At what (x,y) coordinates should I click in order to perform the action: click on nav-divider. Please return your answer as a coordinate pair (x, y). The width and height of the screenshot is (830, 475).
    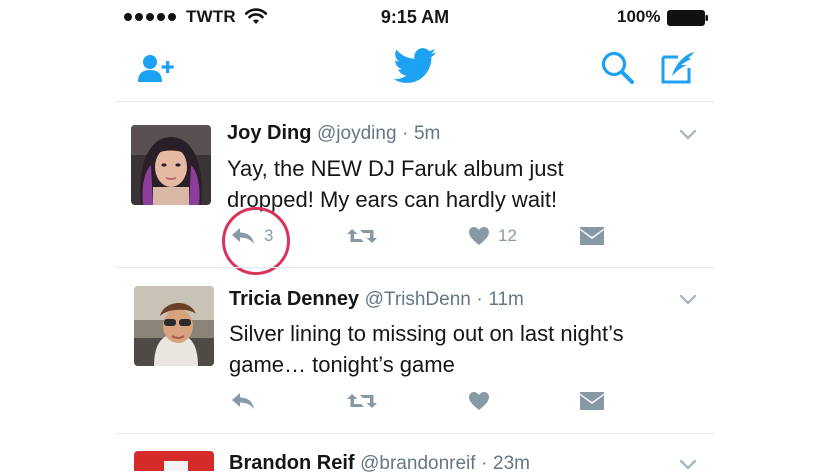
    Looking at the image, I should click on (415, 101).